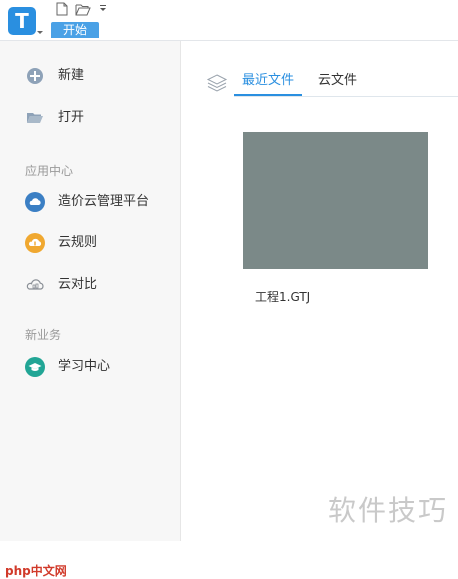 The width and height of the screenshot is (458, 579). What do you see at coordinates (49, 171) in the screenshot?
I see `section-title-app-center: 应用中心` at bounding box center [49, 171].